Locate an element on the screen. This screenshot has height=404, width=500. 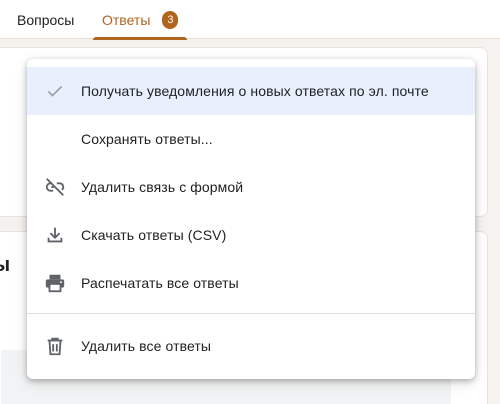
menu-item-print-all: Распечатать все ответы is located at coordinates (251, 283).